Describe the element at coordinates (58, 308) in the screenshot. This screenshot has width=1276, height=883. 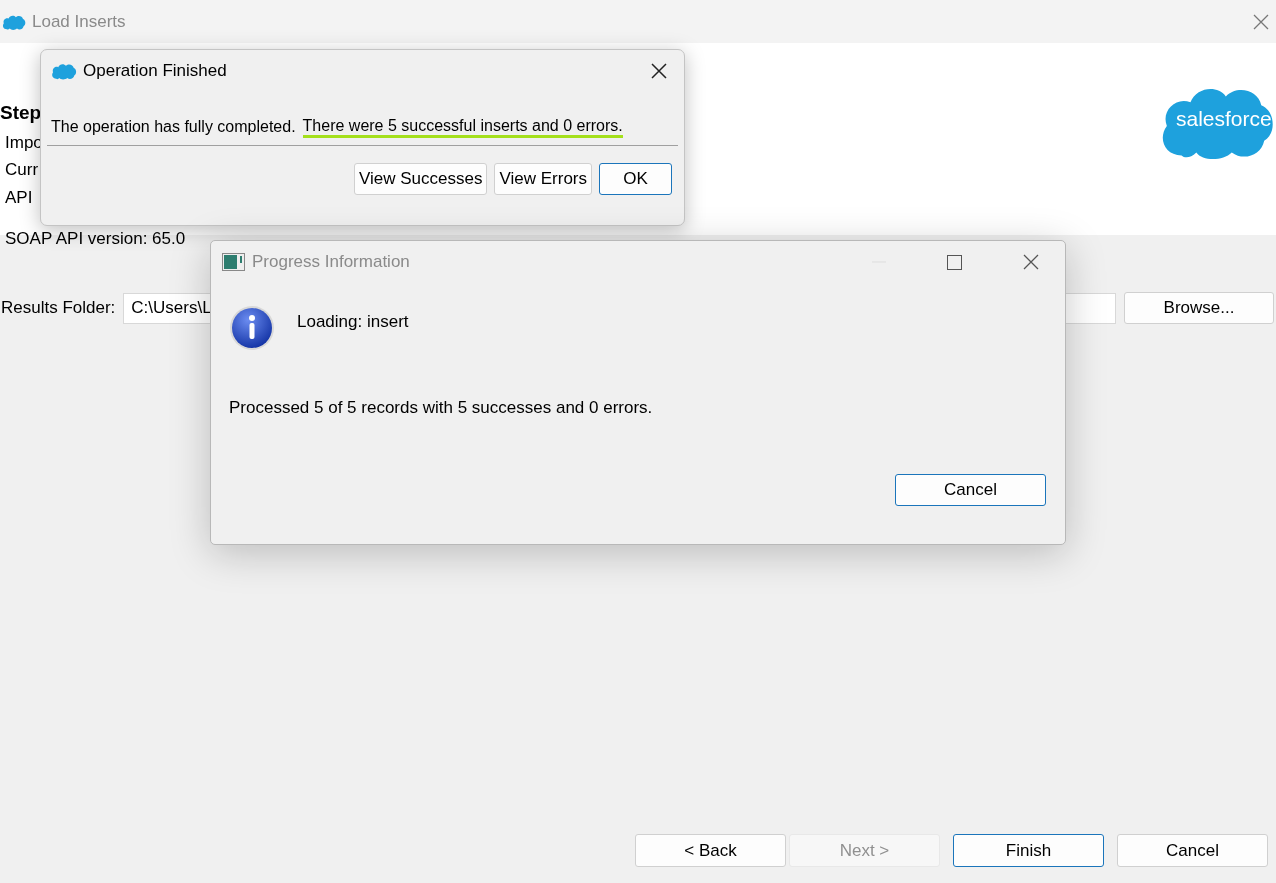
I see `field-label: Results Folder:` at that location.